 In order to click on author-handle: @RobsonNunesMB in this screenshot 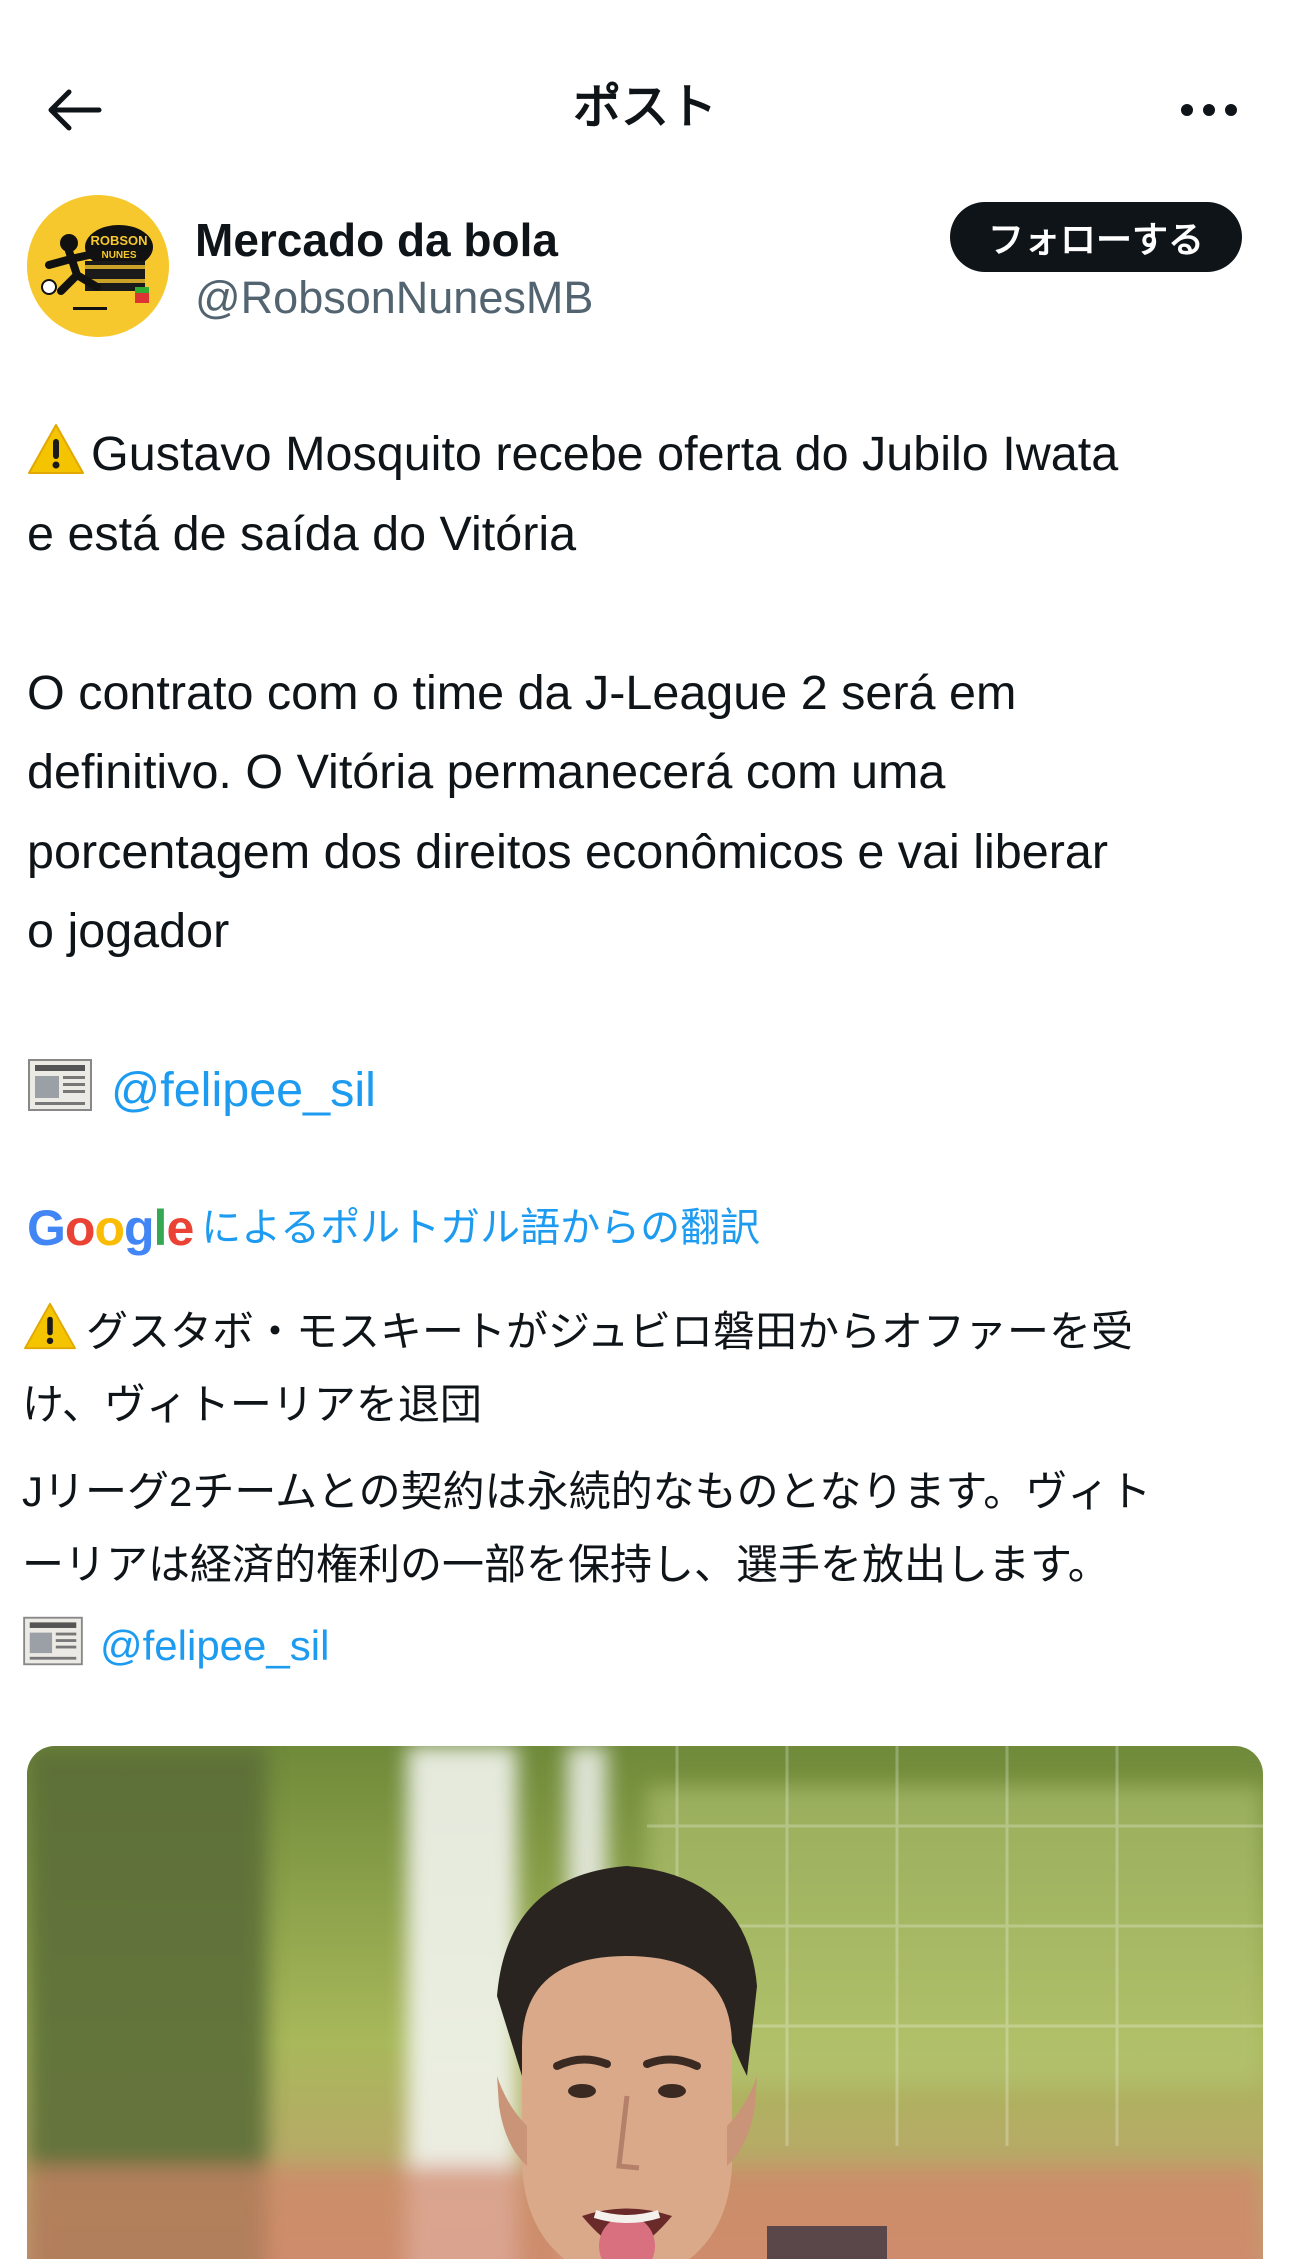, I will do `click(394, 298)`.